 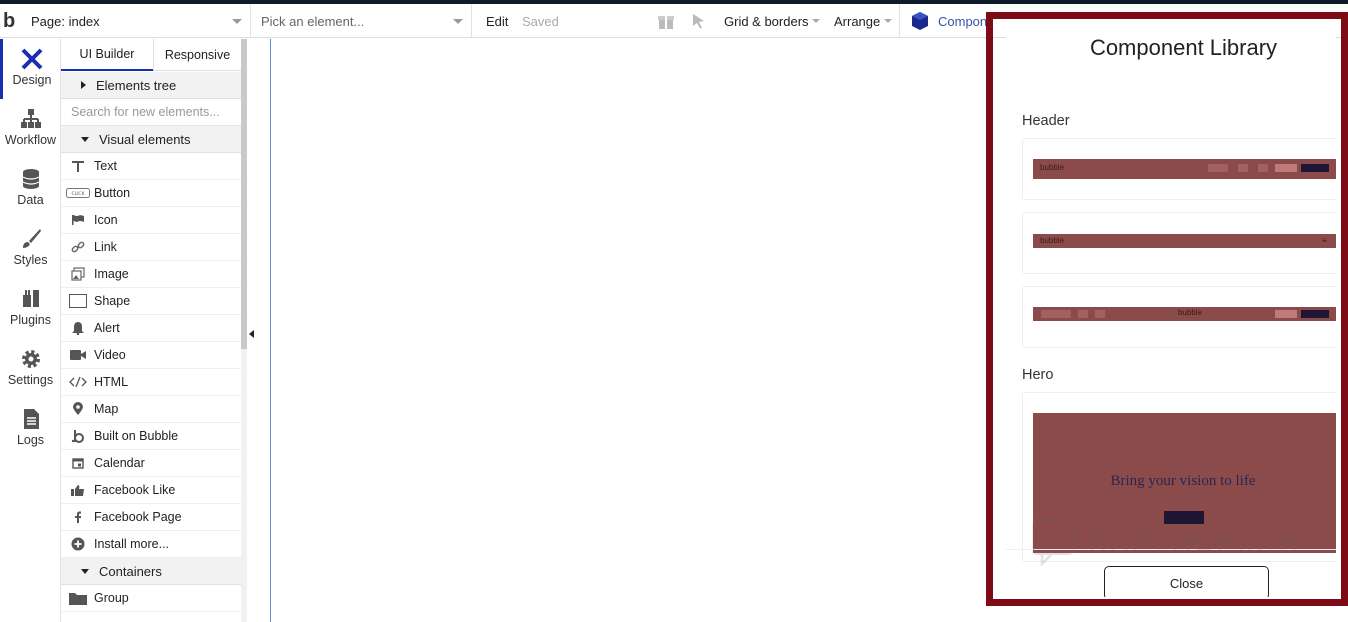 What do you see at coordinates (1183, 47) in the screenshot?
I see `modal-title: Component Library` at bounding box center [1183, 47].